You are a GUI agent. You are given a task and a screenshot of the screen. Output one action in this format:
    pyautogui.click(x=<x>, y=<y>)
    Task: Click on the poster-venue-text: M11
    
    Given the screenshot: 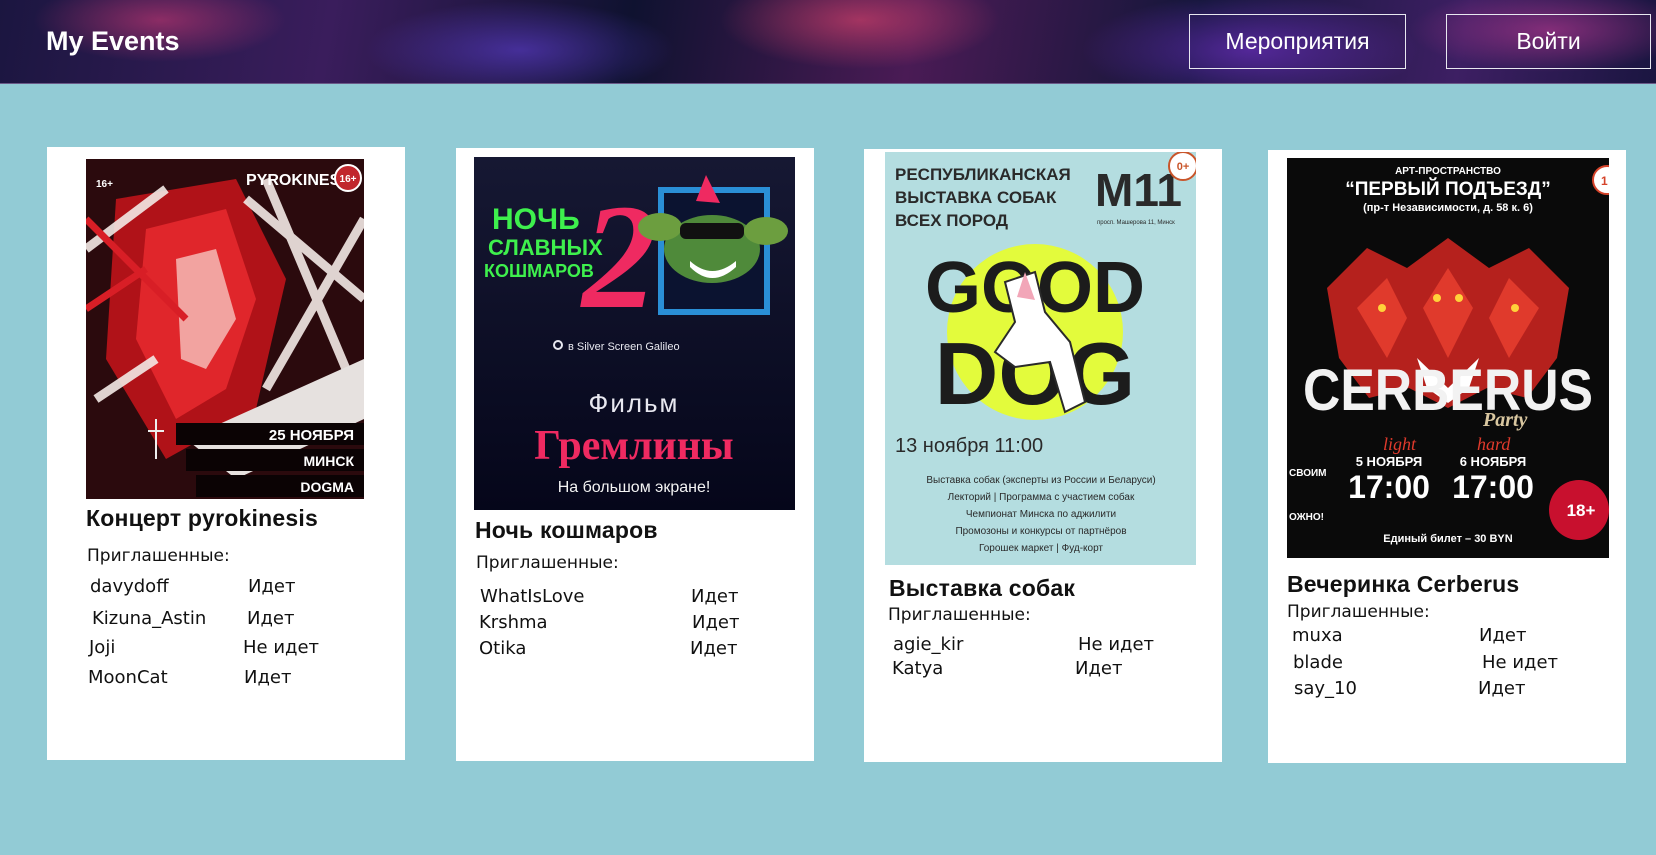 What is the action you would take?
    pyautogui.click(x=1138, y=190)
    